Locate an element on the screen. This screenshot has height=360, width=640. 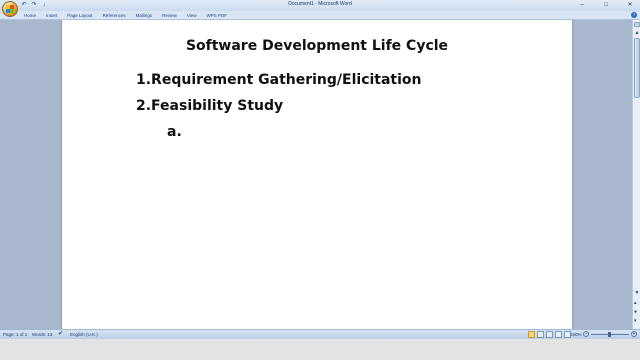
tab-wps-pdf: WPS PDF is located at coordinates (217, 16).